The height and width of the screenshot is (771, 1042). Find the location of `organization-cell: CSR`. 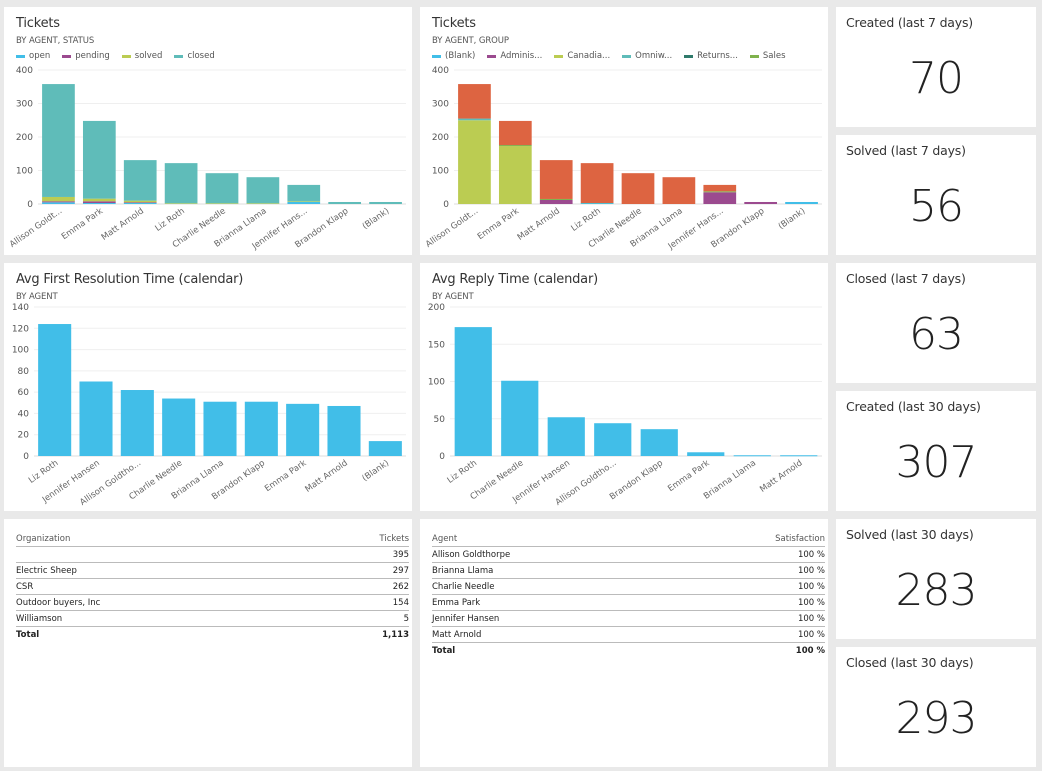

organization-cell: CSR is located at coordinates (161, 586).